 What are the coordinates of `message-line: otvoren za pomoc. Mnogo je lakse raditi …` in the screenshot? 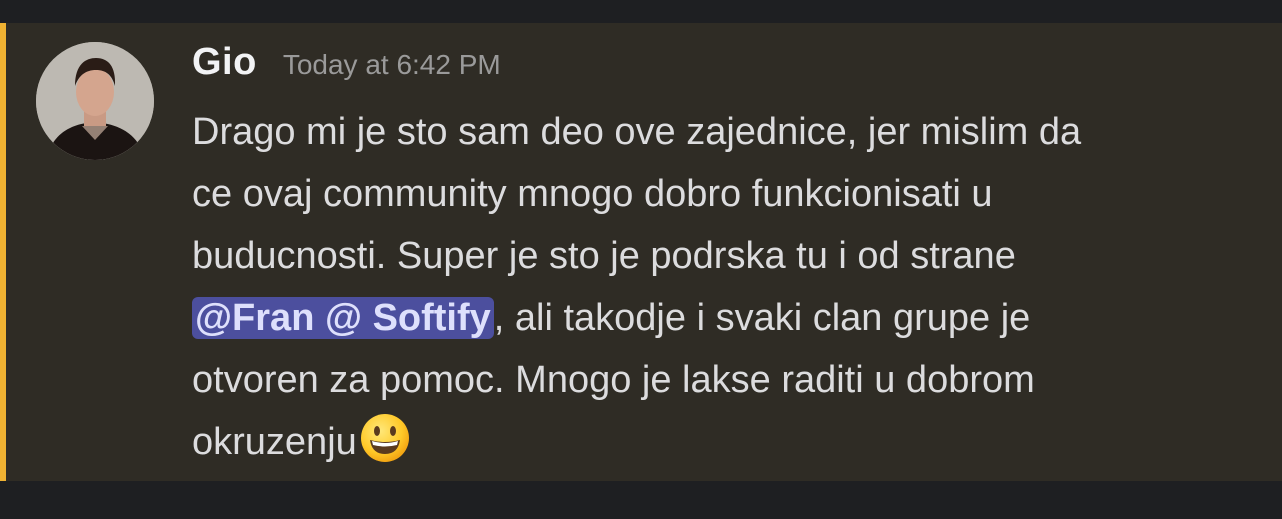 It's located at (613, 380).